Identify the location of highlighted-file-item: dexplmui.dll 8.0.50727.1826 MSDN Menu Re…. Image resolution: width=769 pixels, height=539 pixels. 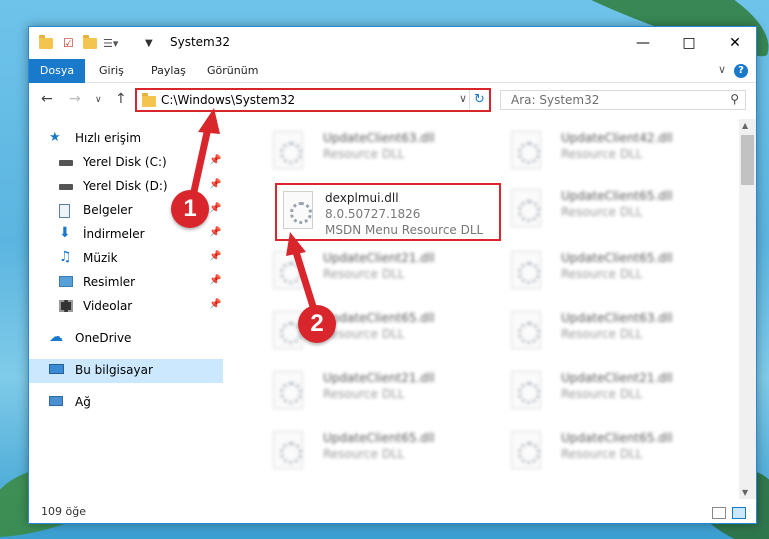
(388, 212).